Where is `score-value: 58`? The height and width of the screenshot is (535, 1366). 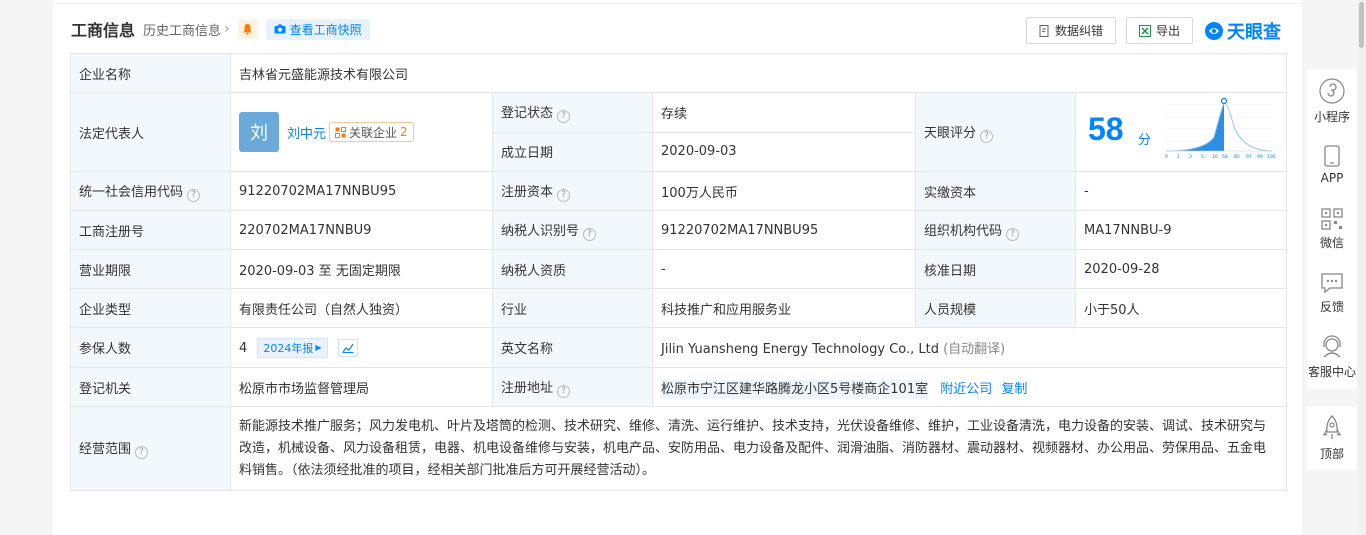 score-value: 58 is located at coordinates (1106, 129).